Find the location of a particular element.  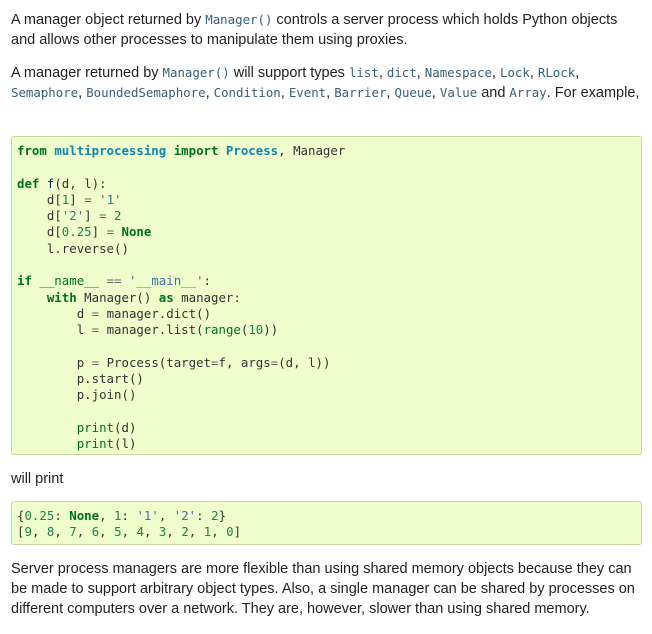

code-line: l.reverse() is located at coordinates (87, 248).